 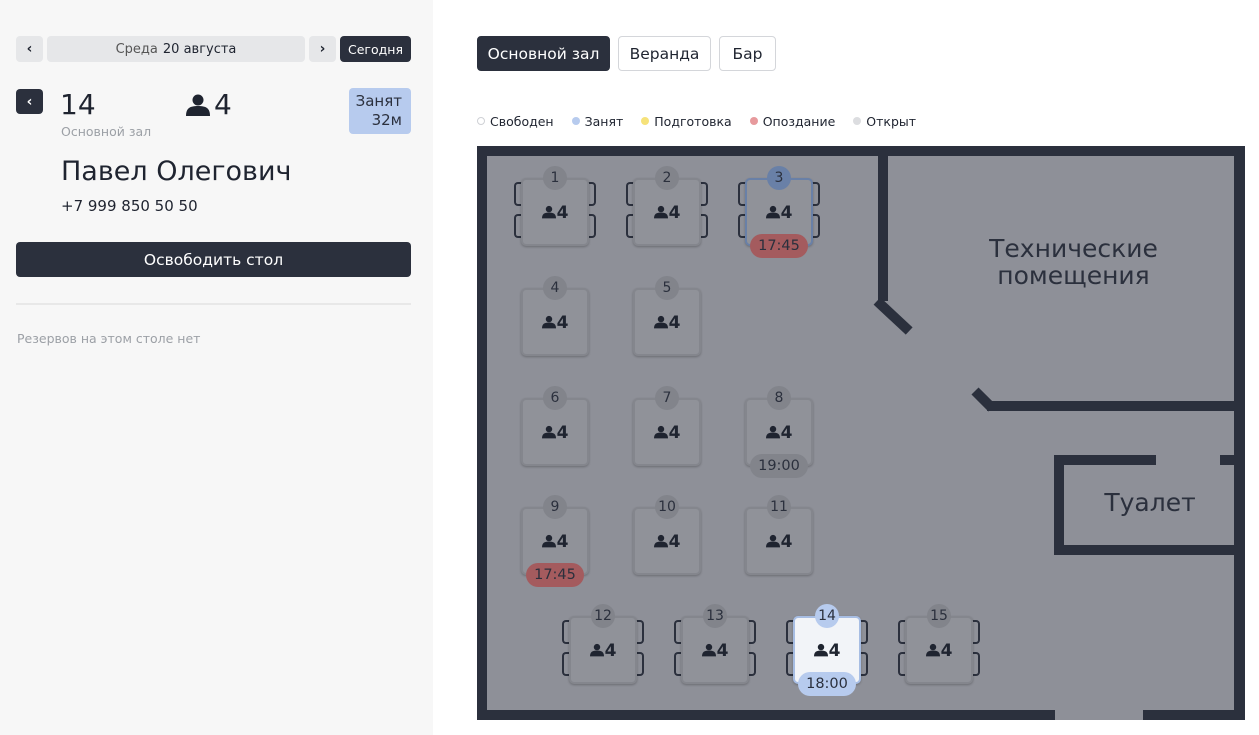 What do you see at coordinates (827, 684) in the screenshot?
I see `reservation-time-badge: 18:00` at bounding box center [827, 684].